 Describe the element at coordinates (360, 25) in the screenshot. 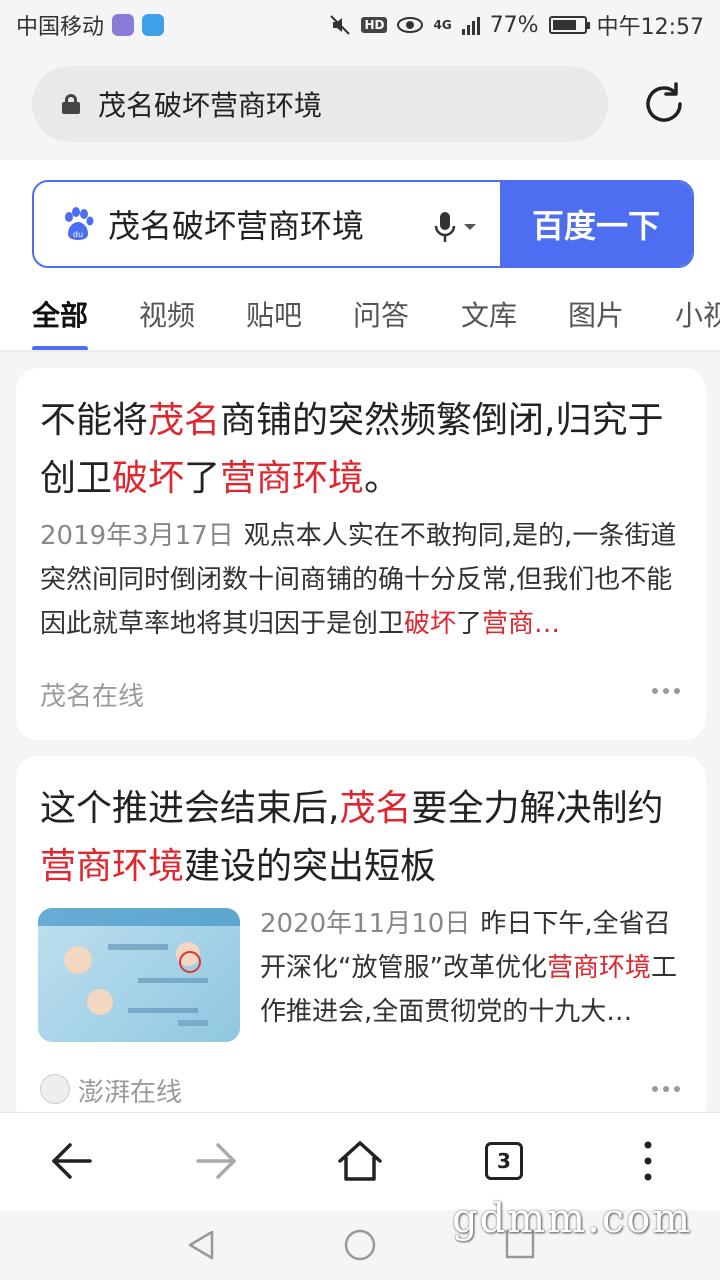

I see `status-bar: 中国移动 HD 4G 77% 中午12:57` at that location.